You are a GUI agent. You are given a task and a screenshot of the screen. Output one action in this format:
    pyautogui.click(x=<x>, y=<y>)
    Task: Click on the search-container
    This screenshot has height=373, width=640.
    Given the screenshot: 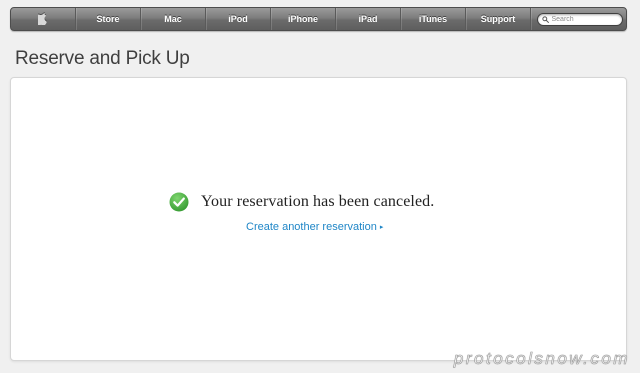 What is the action you would take?
    pyautogui.click(x=579, y=19)
    